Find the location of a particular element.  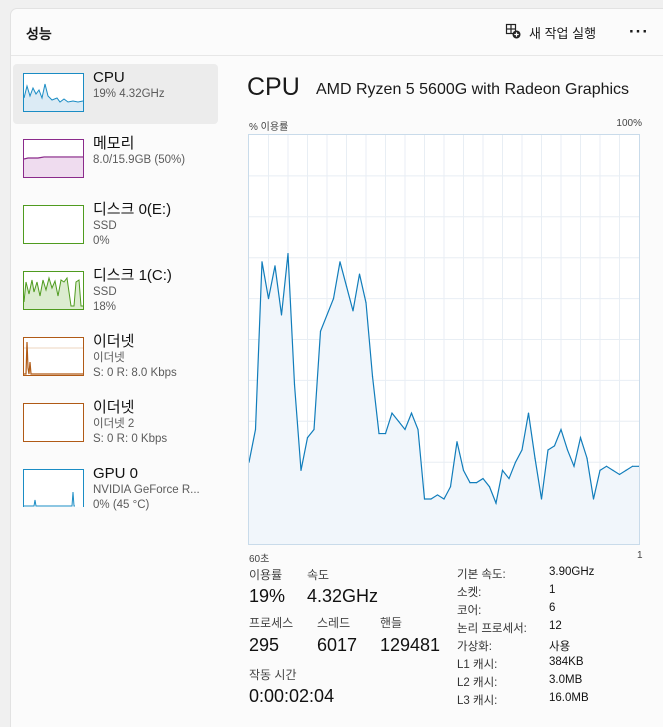

threads-value: 6017 is located at coordinates (337, 645).